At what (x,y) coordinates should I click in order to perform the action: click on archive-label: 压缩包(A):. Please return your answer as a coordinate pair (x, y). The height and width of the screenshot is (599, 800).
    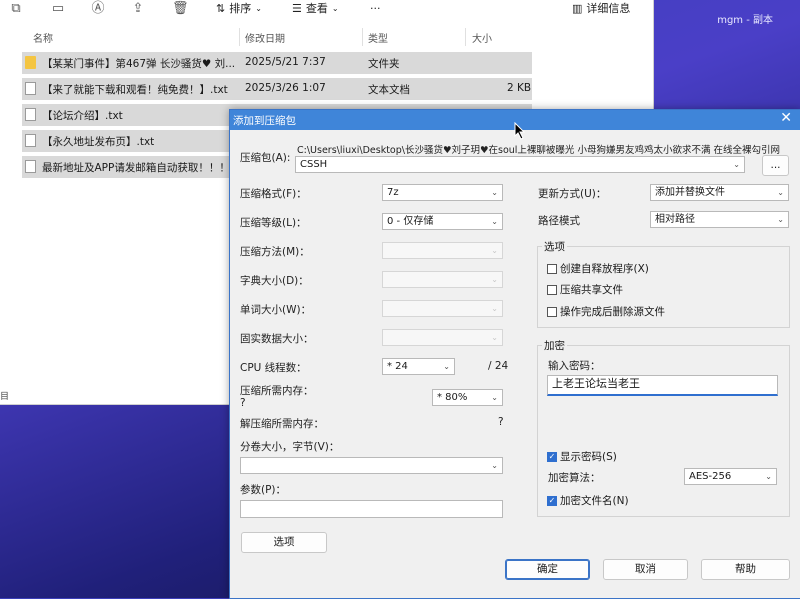
    Looking at the image, I should click on (265, 158).